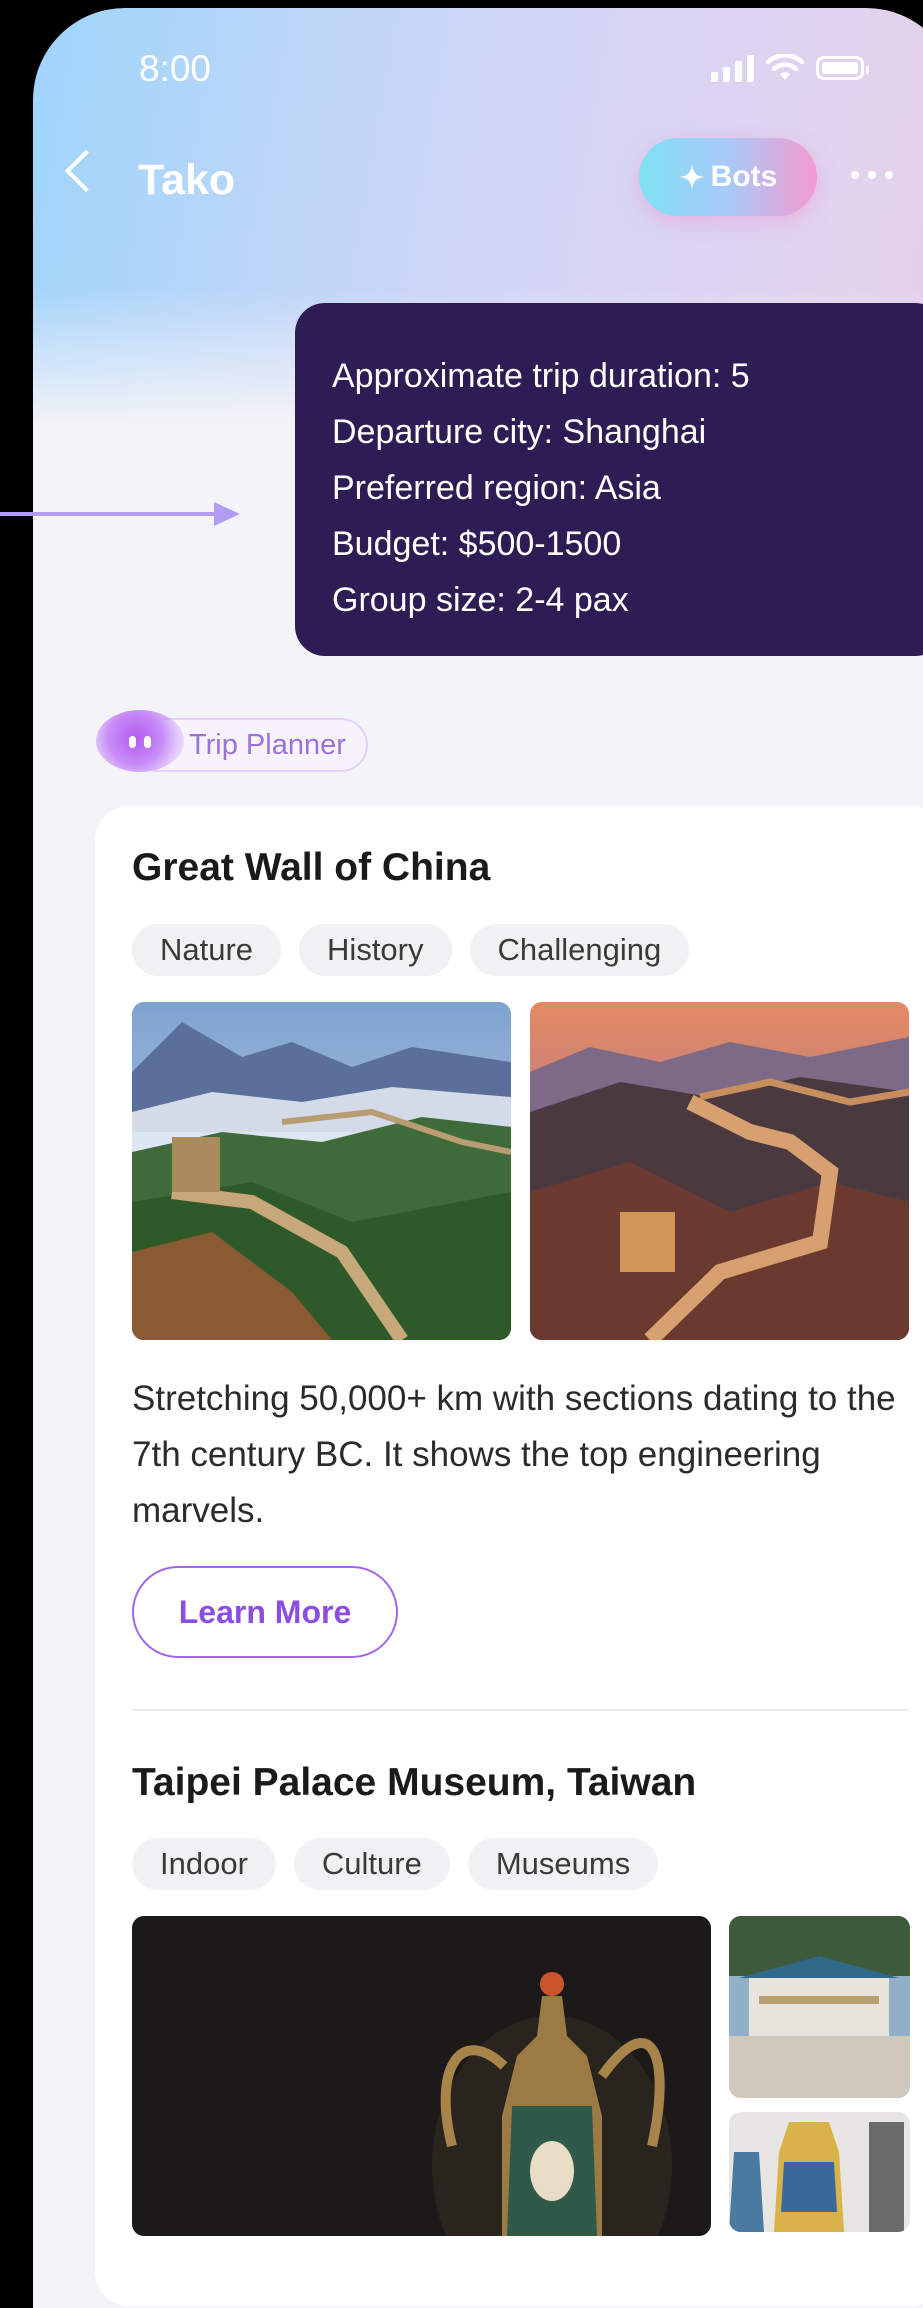  Describe the element at coordinates (744, 176) in the screenshot. I see `bots-label: Bots` at that location.